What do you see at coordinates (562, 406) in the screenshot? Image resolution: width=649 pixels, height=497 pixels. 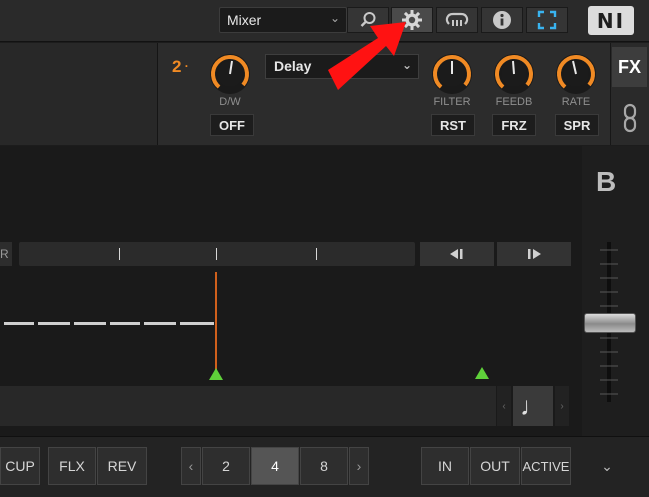 I see `quantize-next-arrow: ›` at bounding box center [562, 406].